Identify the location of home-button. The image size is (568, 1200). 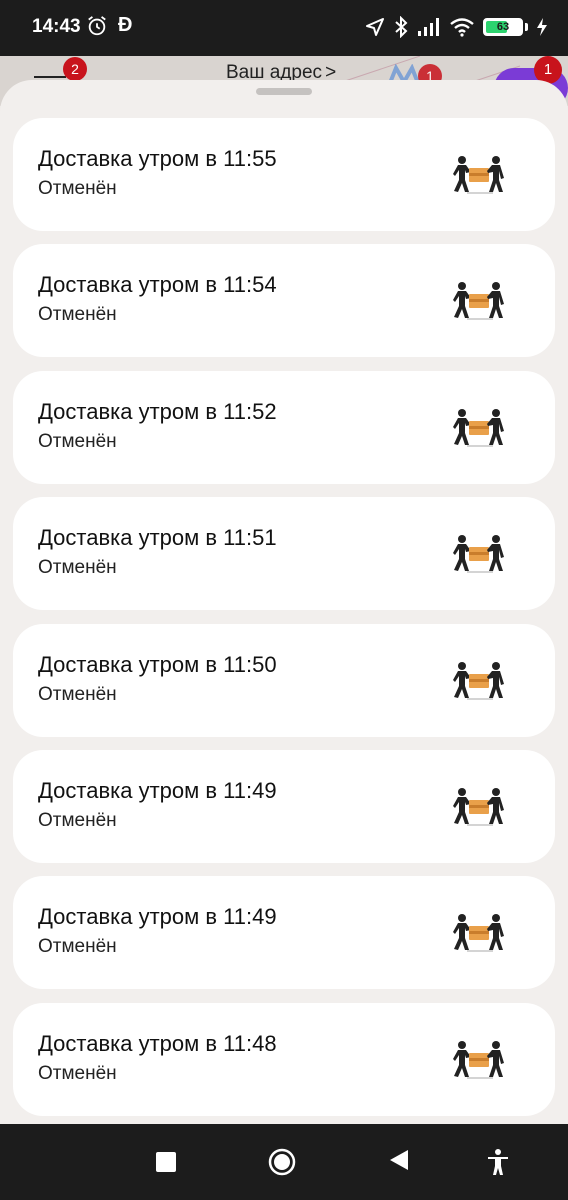
(282, 1162).